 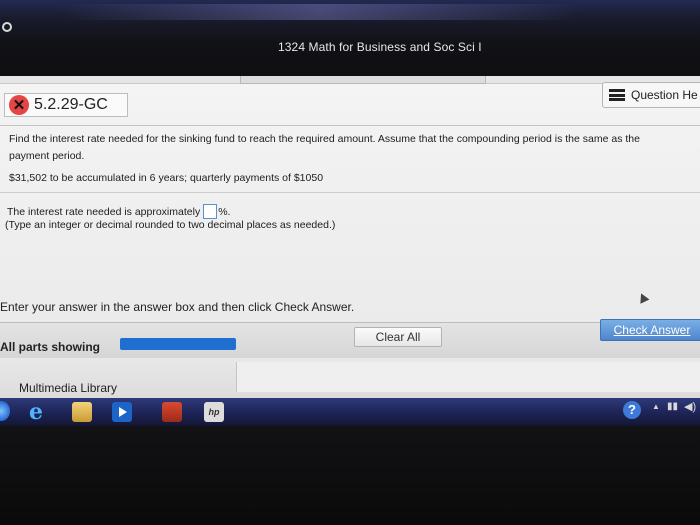 I want to click on chevron-up-icon: ▲, so click(x=656, y=406).